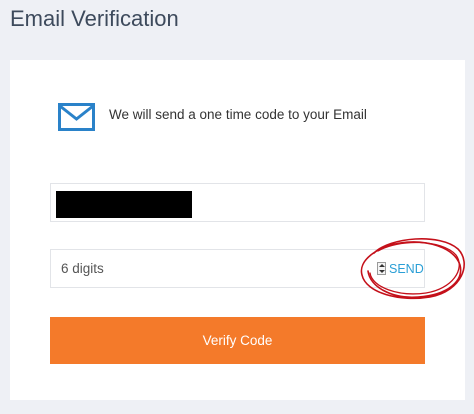  Describe the element at coordinates (124, 204) in the screenshot. I see `redacted-email` at that location.